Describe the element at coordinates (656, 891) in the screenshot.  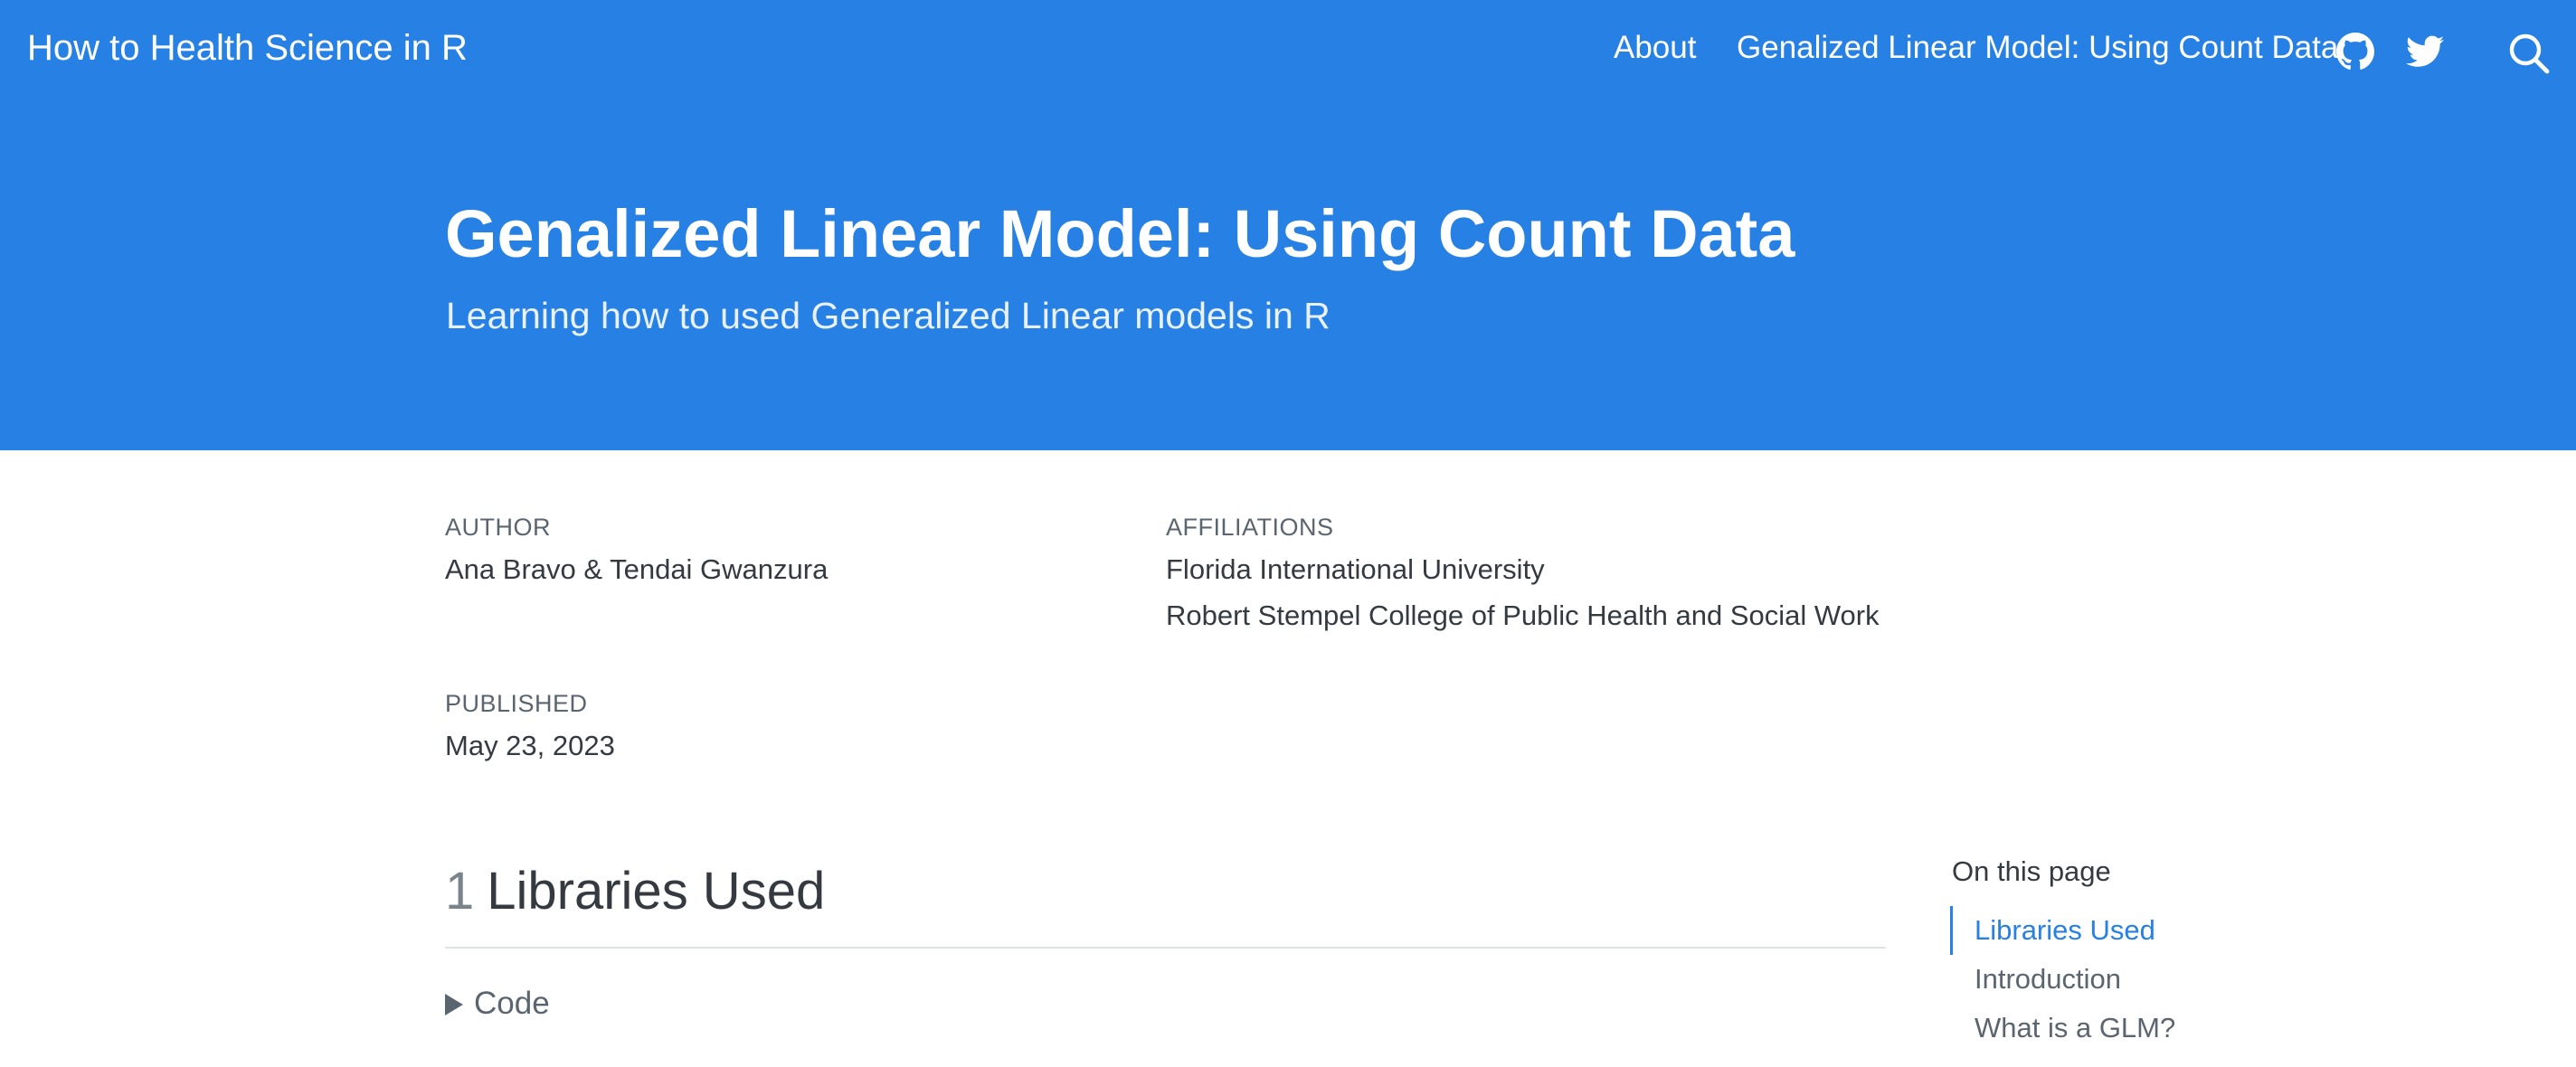
I see `section-title: Libraries Used` at that location.